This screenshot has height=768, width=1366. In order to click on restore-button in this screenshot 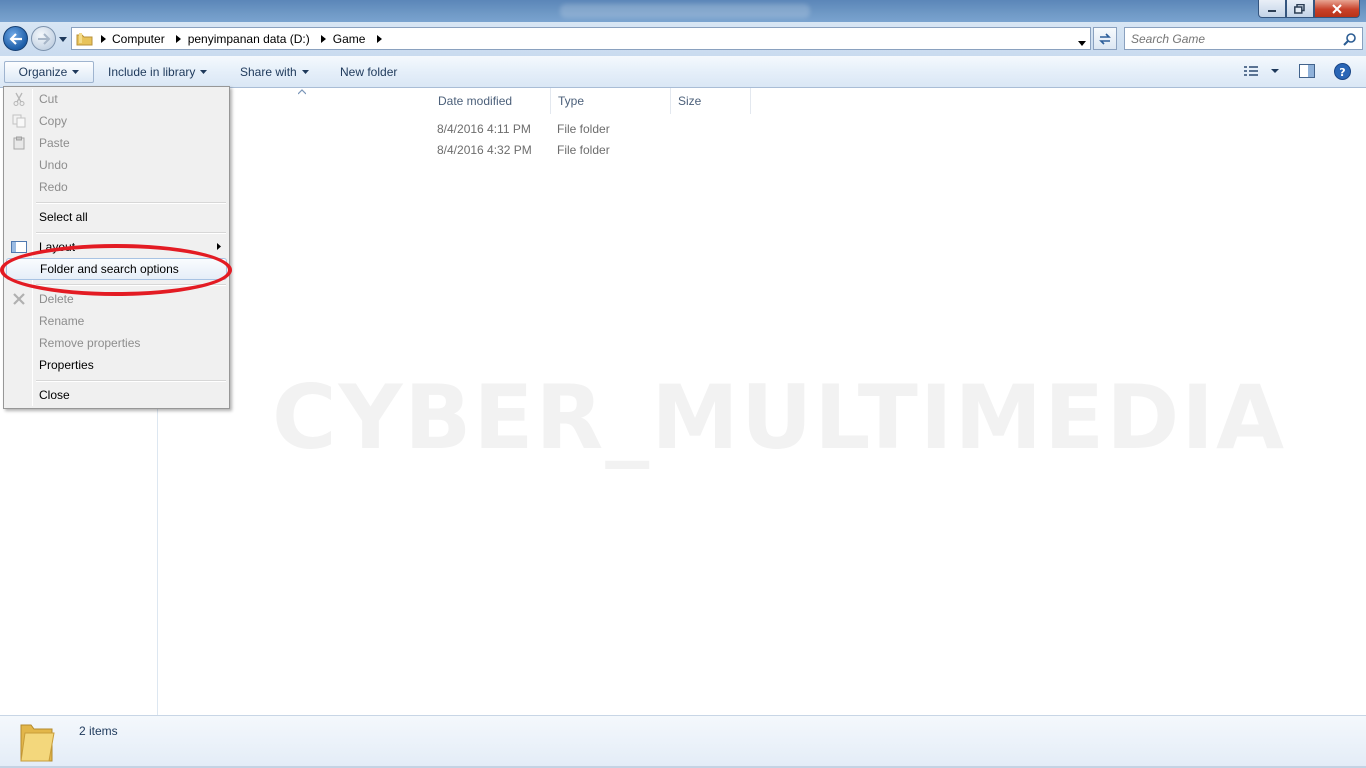, I will do `click(1300, 9)`.